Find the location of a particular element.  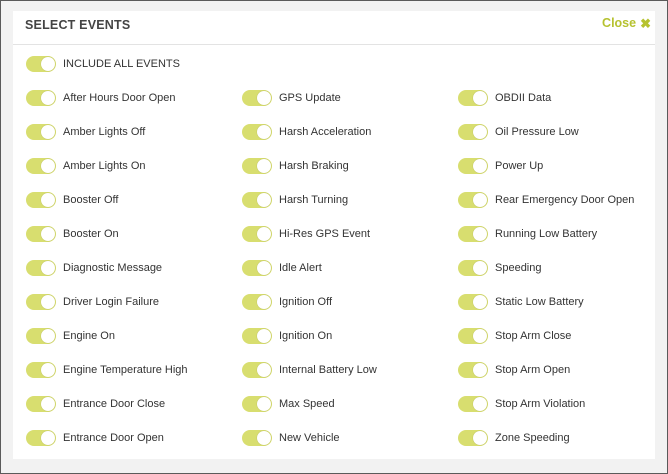

event-toggle-row: Harsh Acceleration is located at coordinates (306, 132).